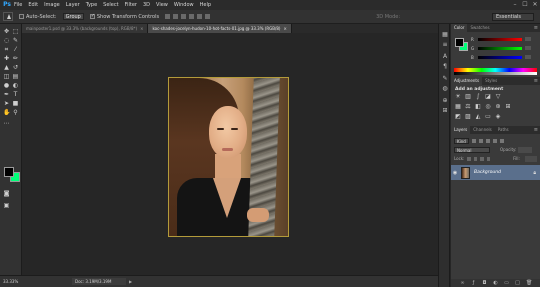  What do you see at coordinates (458, 107) in the screenshot?
I see `hue-saturation-icon: ▦` at bounding box center [458, 107].